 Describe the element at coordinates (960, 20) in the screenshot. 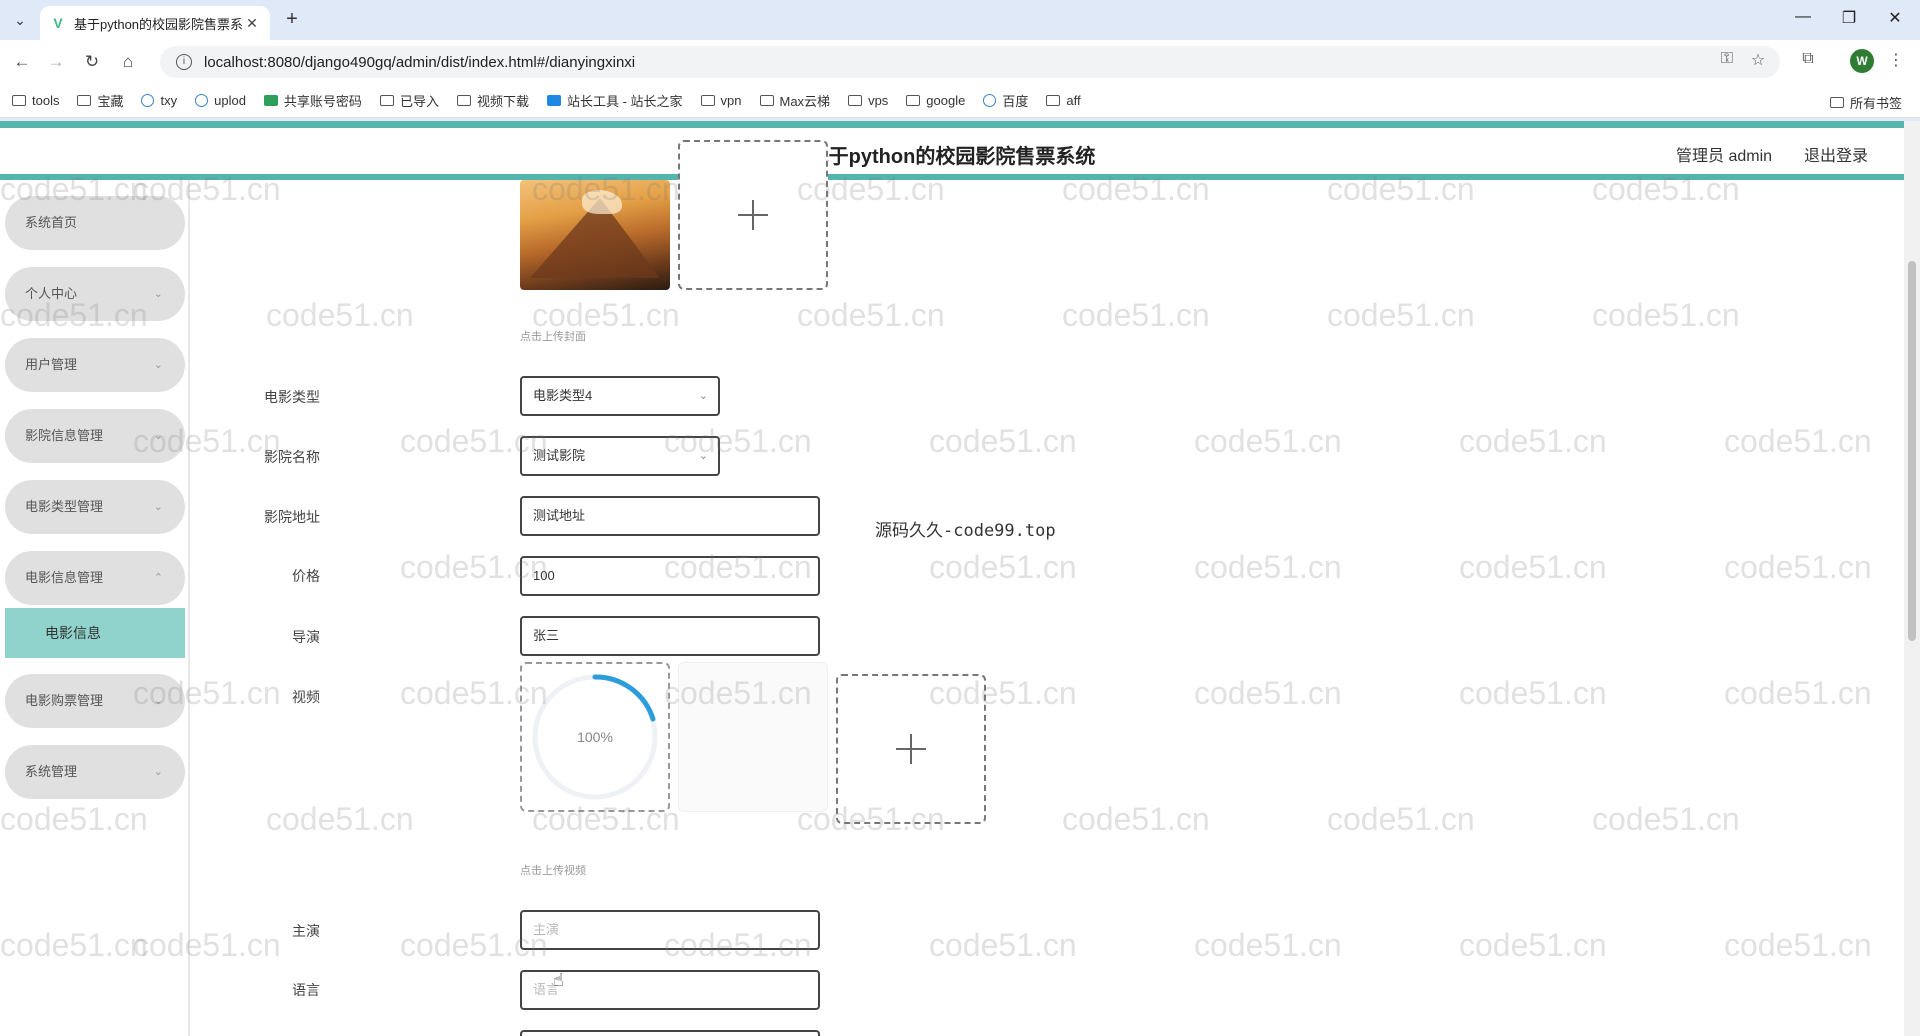

I see `tab-strip: ⌄ V 基于python的校园影院售票系 ✕ + — ❐ ✕` at that location.